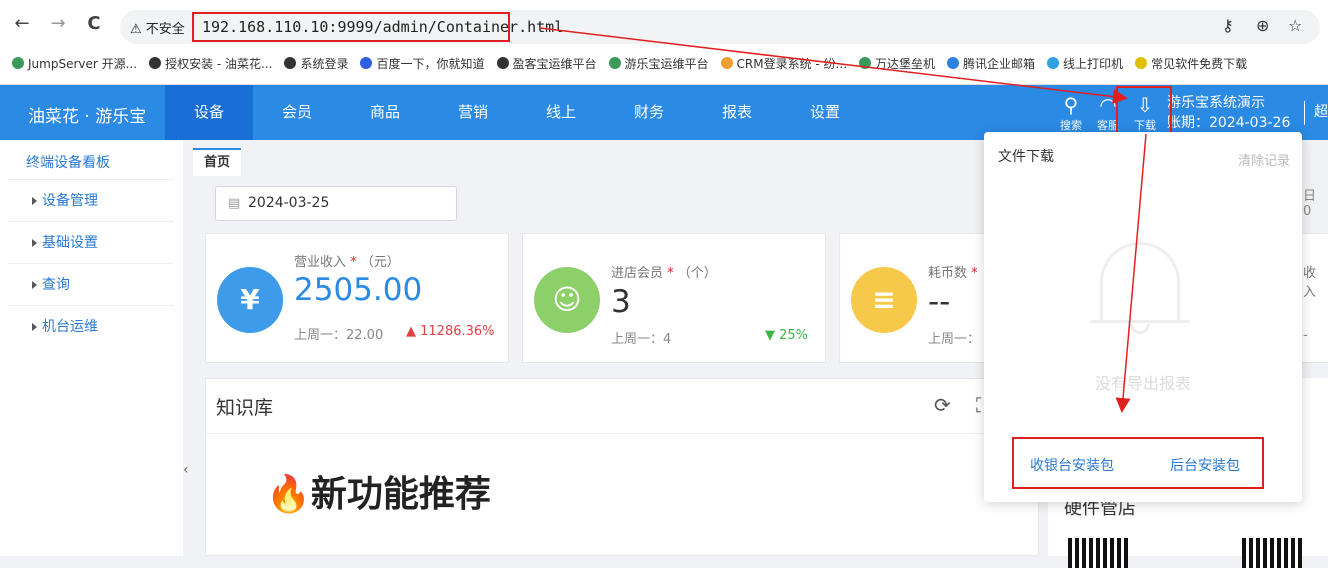 The image size is (1328, 568). Describe the element at coordinates (1144, 111) in the screenshot. I see `download-highlight` at that location.